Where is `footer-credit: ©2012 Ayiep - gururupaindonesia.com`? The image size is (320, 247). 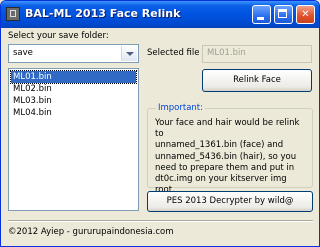 footer-credit: ©2012 Ayiep - gururupaindonesia.com is located at coordinates (91, 232).